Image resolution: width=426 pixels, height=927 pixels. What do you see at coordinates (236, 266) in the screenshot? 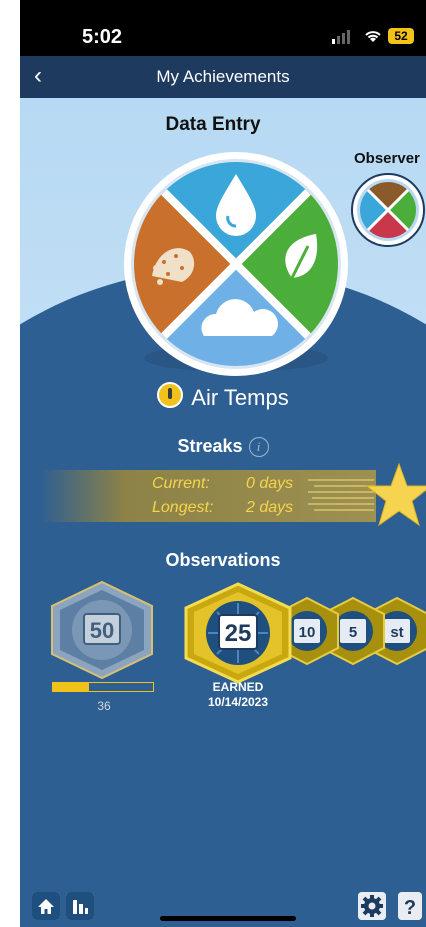
I see `data-entry-badge` at bounding box center [236, 266].